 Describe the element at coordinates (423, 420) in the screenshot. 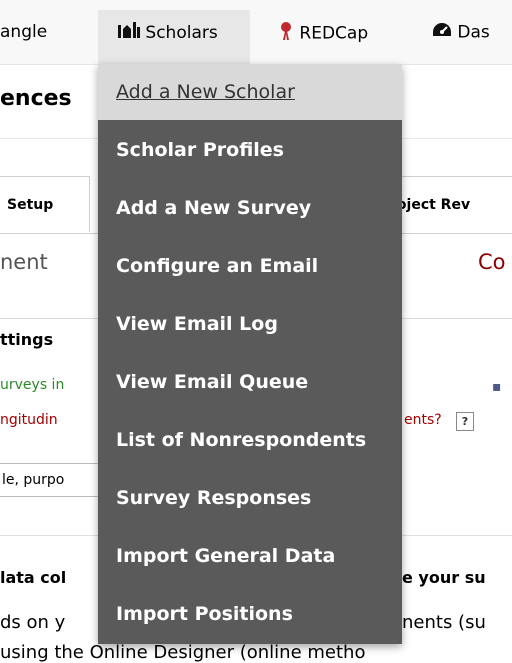

I see `events-question-label: ents?` at that location.